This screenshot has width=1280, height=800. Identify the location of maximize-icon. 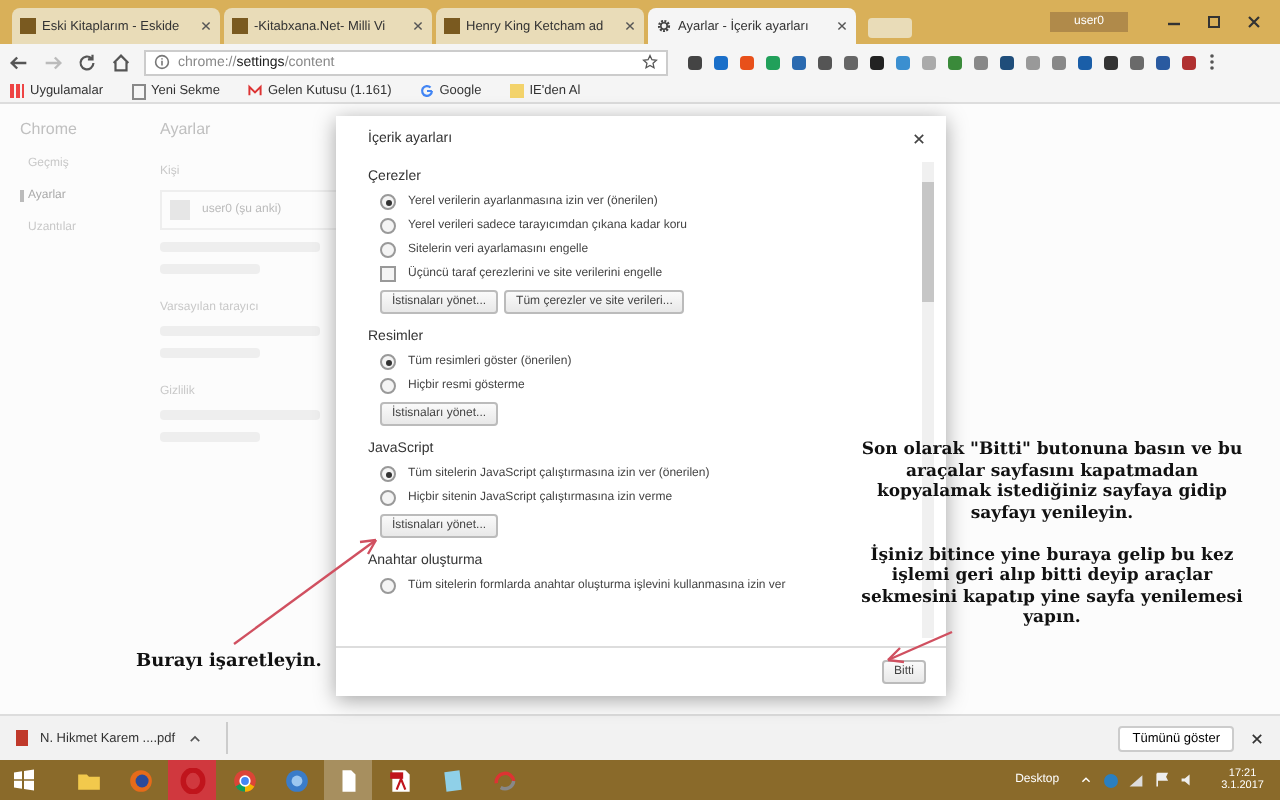
(1214, 22).